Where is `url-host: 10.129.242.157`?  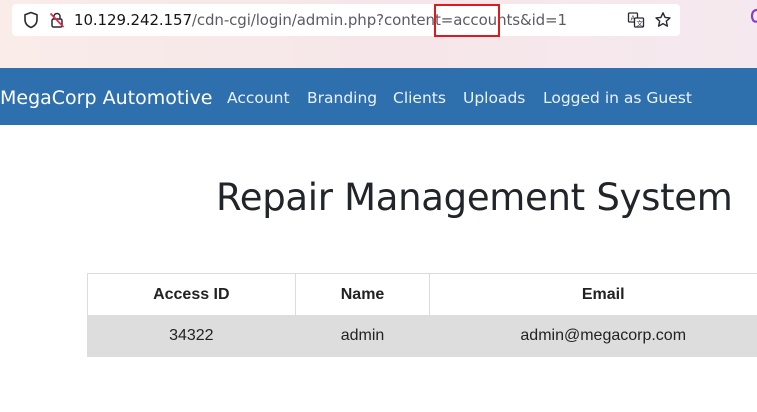
url-host: 10.129.242.157 is located at coordinates (133, 20).